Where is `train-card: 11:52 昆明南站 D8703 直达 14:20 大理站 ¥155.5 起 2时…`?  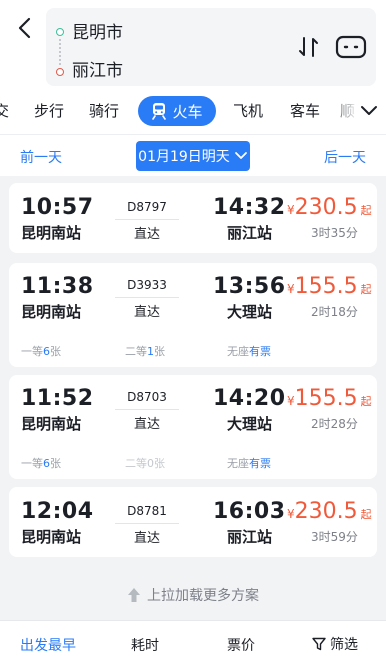
train-card: 11:52 昆明南站 D8703 直达 14:20 大理站 ¥155.5 起 2时… is located at coordinates (193, 427).